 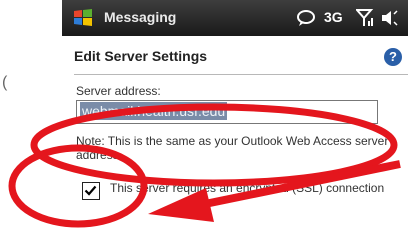 I want to click on message-icon, so click(x=306, y=18).